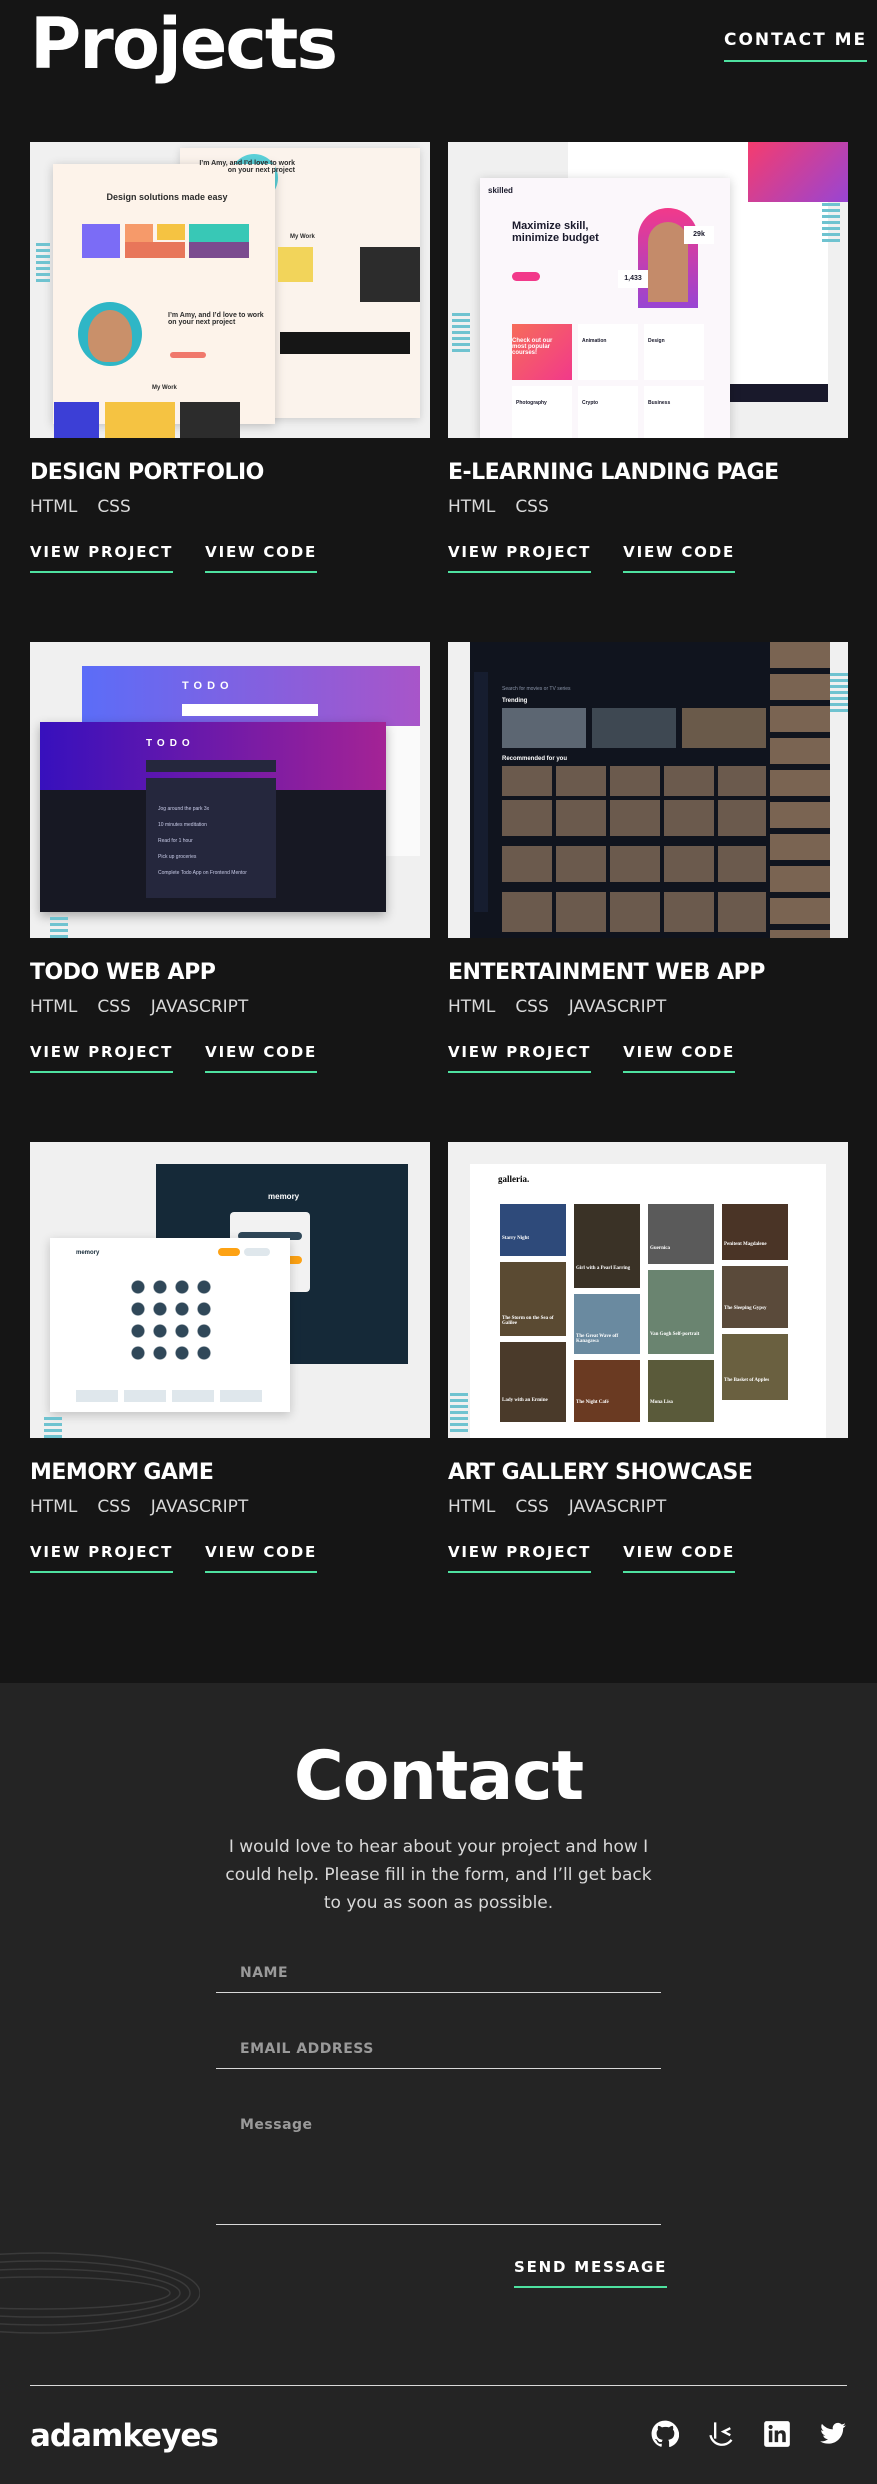 Image resolution: width=877 pixels, height=2484 pixels. What do you see at coordinates (721, 2434) in the screenshot?
I see `frontend-mentor-icon` at bounding box center [721, 2434].